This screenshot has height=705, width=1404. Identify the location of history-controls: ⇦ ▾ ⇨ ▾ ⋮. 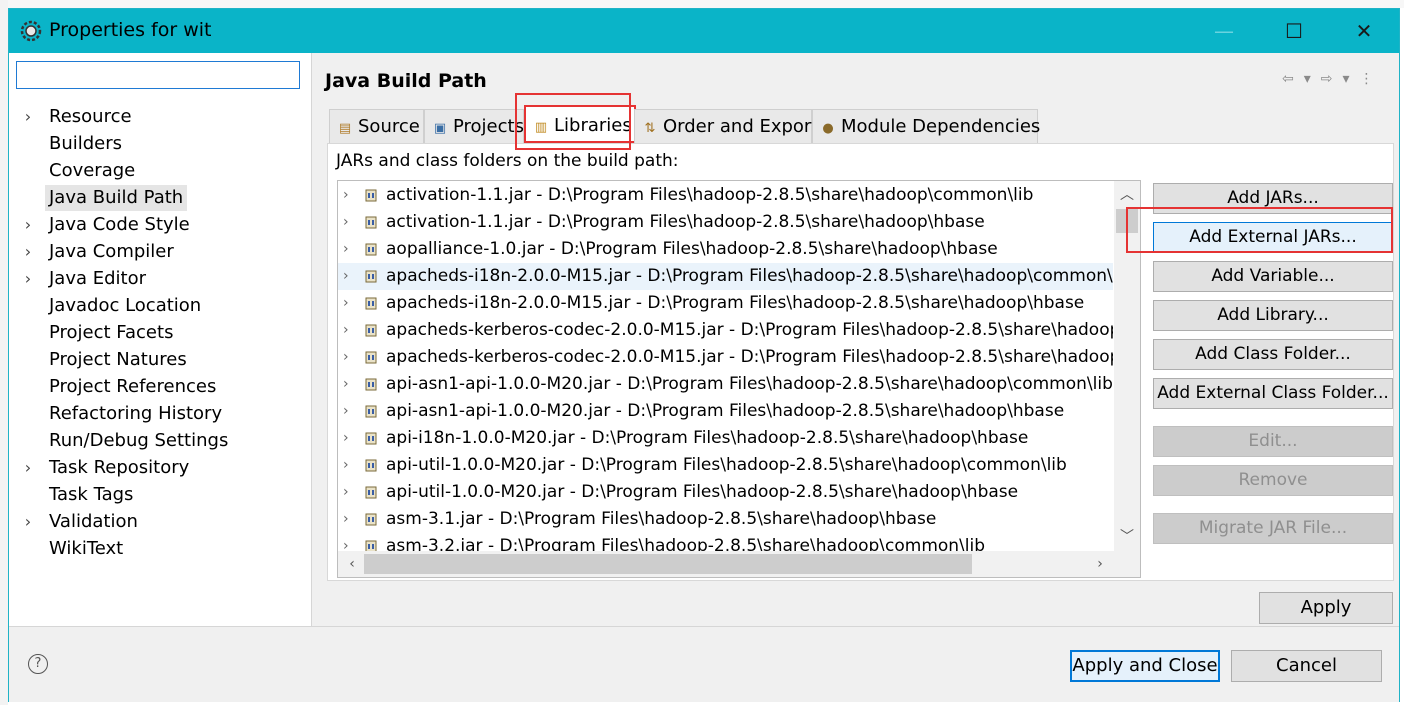
(1328, 79).